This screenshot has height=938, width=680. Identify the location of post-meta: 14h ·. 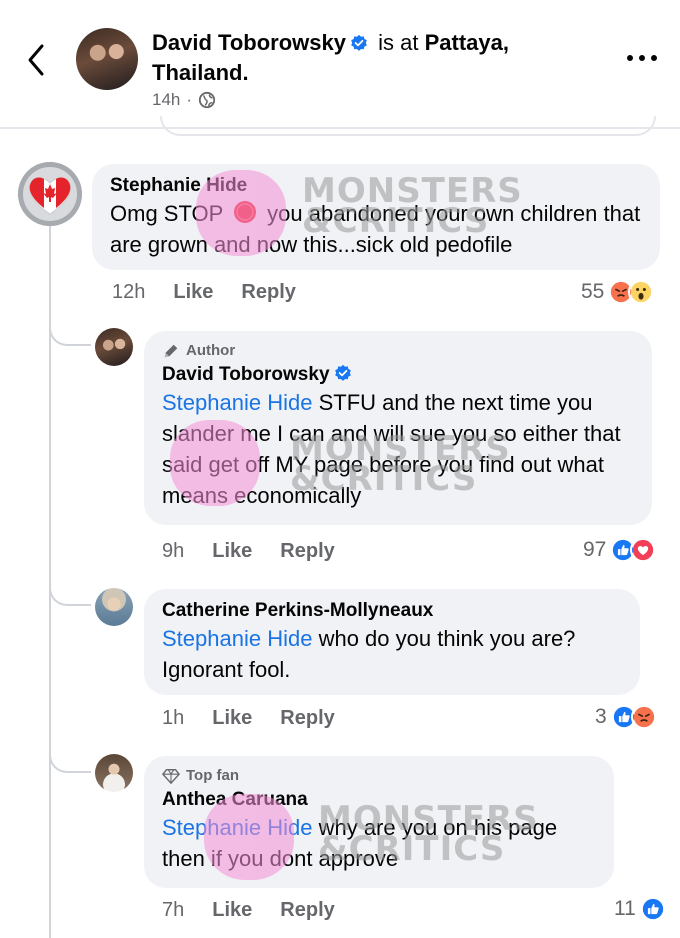
(184, 100).